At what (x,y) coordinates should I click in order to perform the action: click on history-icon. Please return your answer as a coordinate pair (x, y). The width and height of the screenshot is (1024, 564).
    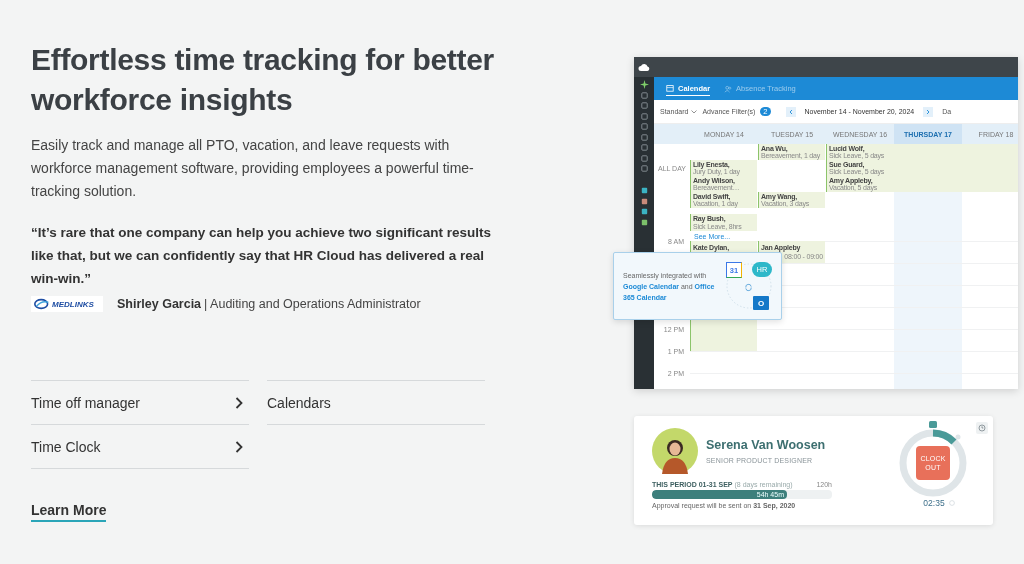
    Looking at the image, I should click on (982, 428).